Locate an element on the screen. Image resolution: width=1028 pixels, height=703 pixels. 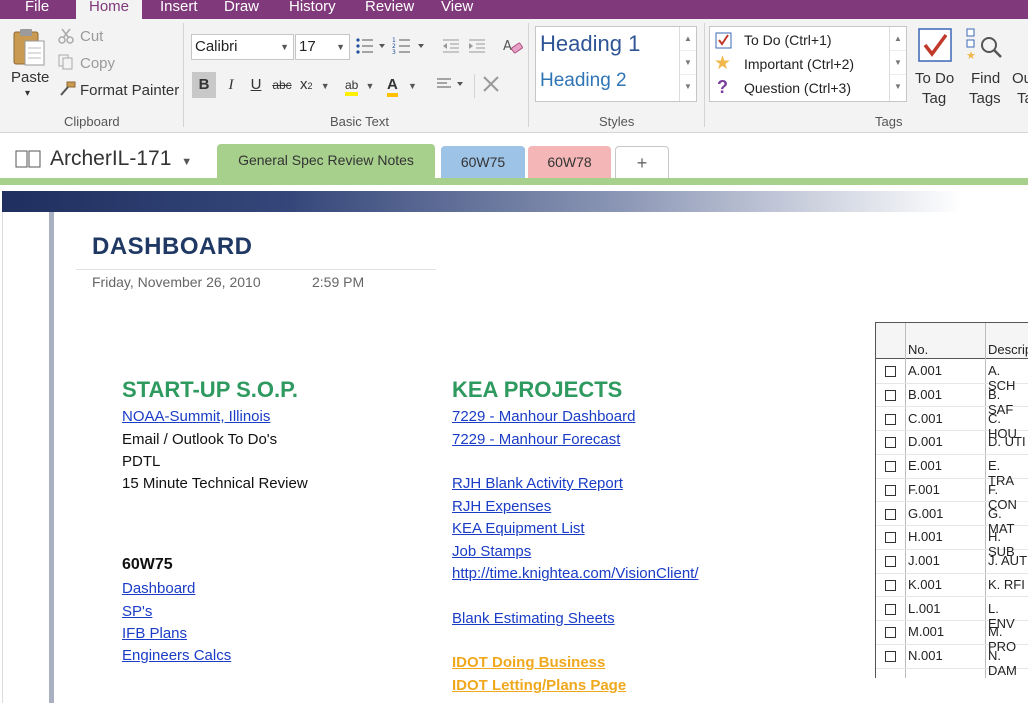
delete-icon is located at coordinates (491, 84).